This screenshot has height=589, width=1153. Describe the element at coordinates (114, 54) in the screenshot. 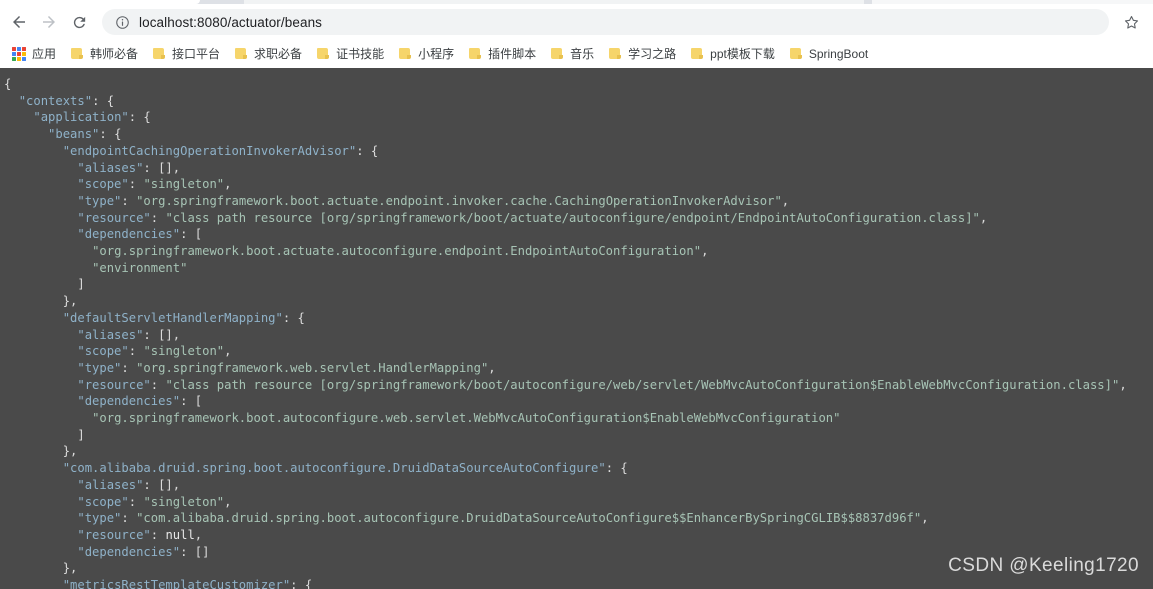

I see `bookmark-folder-label: 韩师必备` at that location.